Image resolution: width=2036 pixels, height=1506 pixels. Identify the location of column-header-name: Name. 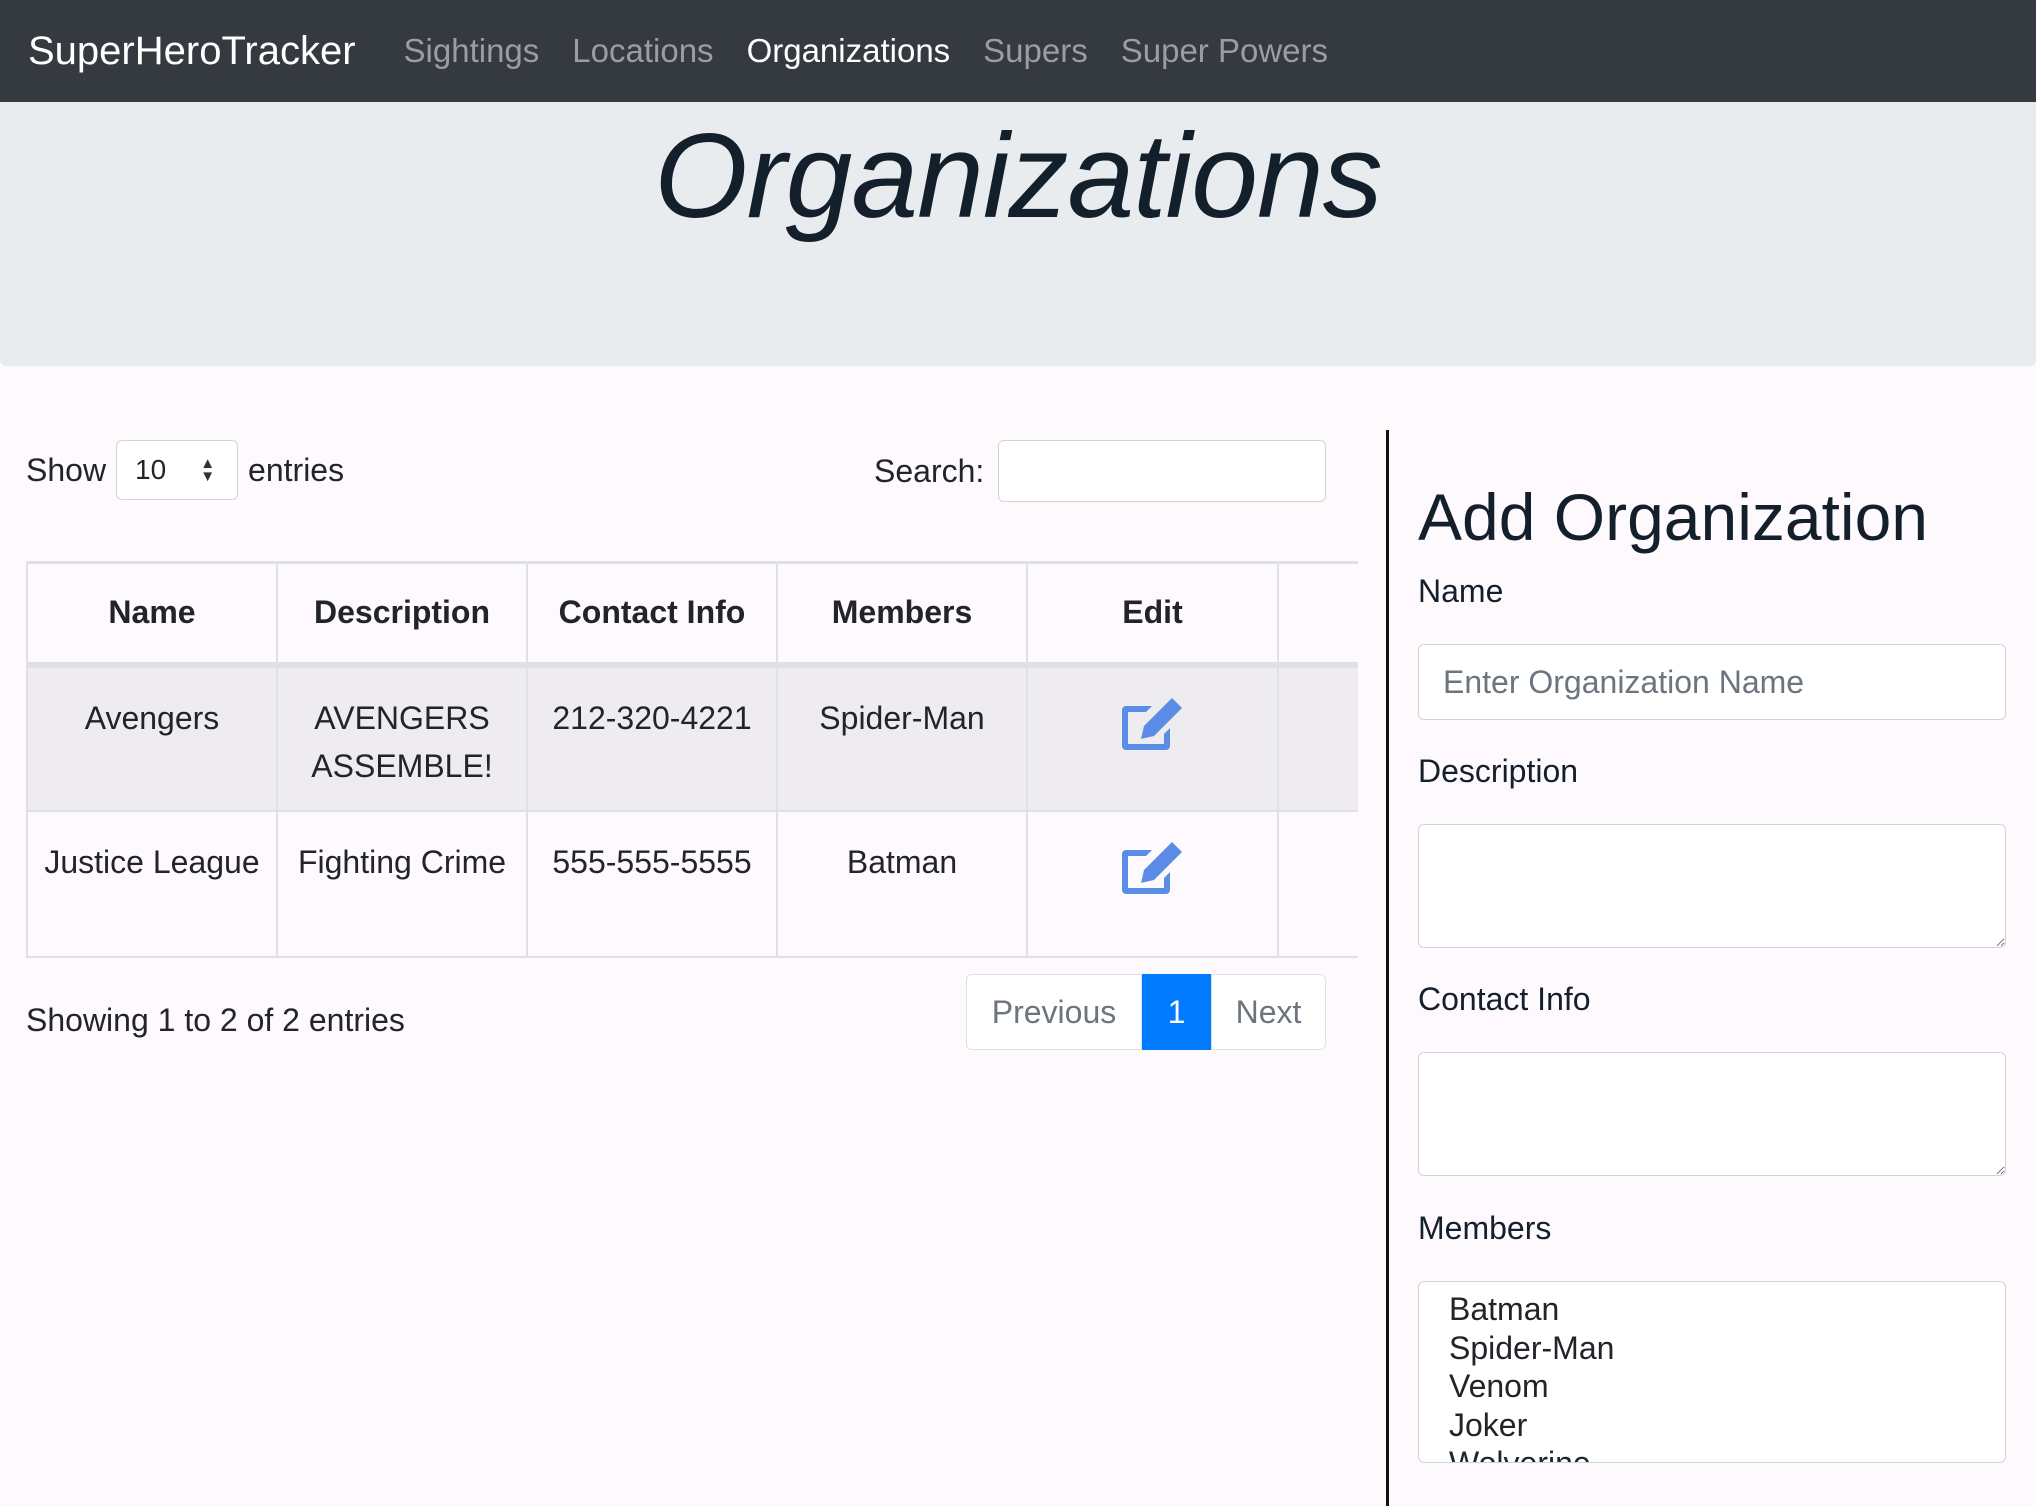
(152, 614).